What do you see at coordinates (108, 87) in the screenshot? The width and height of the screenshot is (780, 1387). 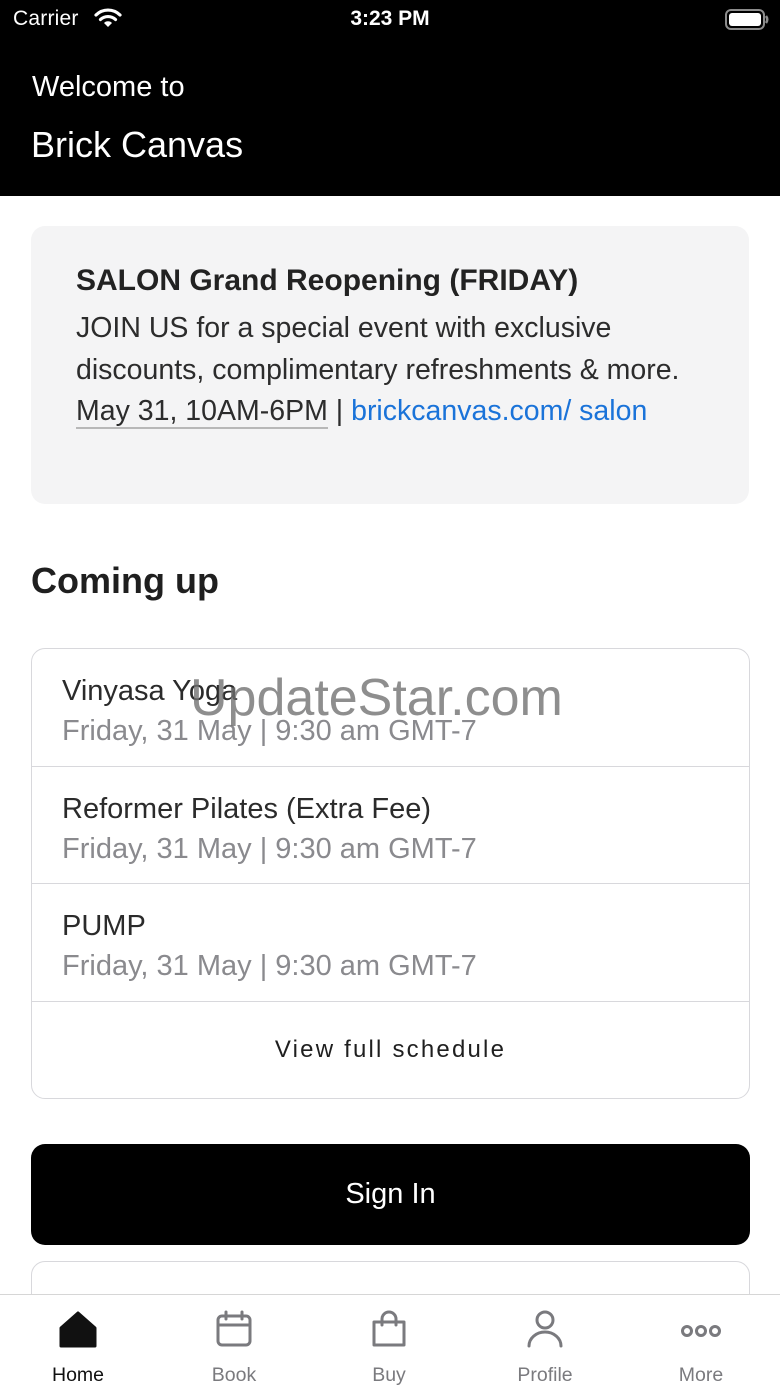 I see `welcome-text: Welcome to` at bounding box center [108, 87].